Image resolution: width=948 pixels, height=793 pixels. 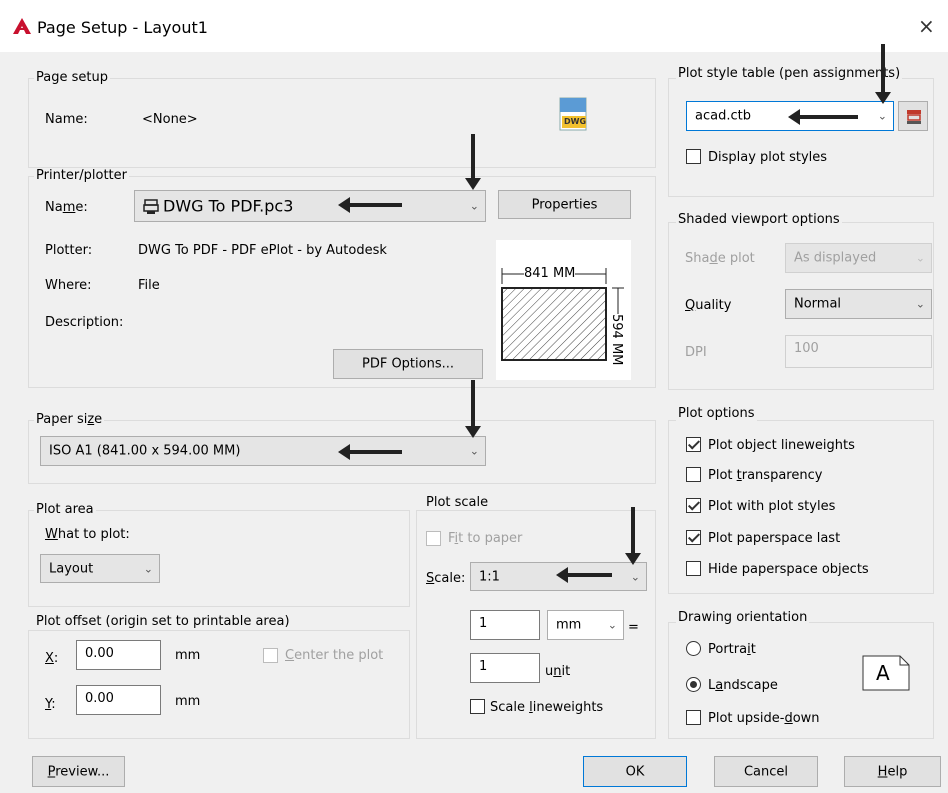 I want to click on plot-transparency-checkbox, so click(x=693, y=474).